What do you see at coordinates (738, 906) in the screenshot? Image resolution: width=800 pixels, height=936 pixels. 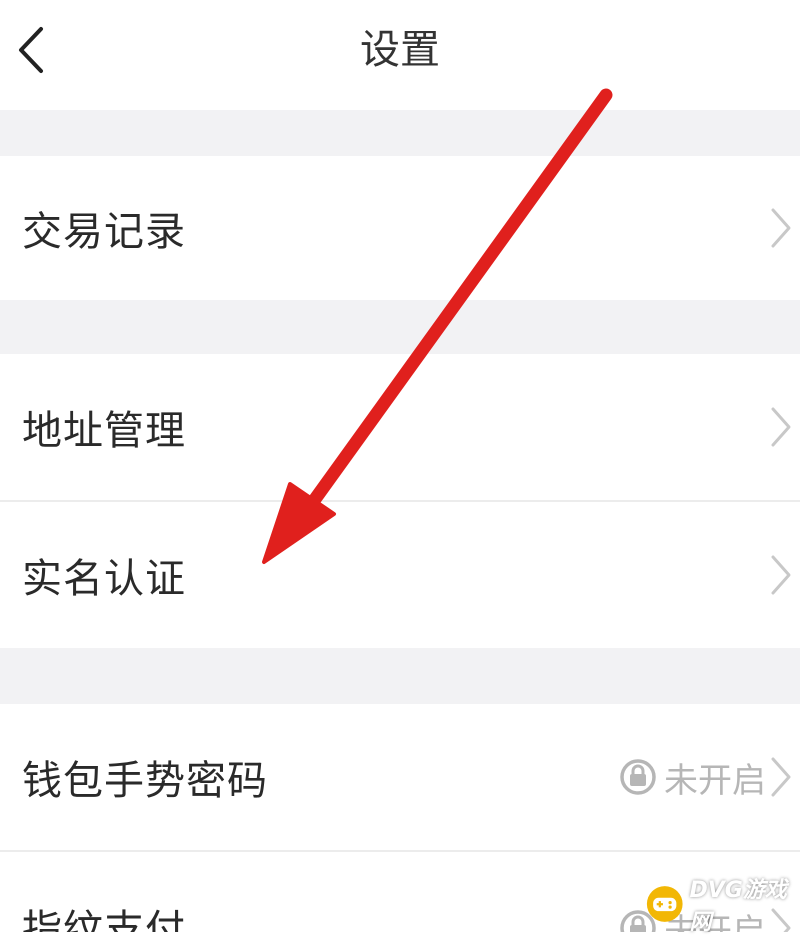 I see `watermark-text: DVG游戏网` at bounding box center [738, 906].